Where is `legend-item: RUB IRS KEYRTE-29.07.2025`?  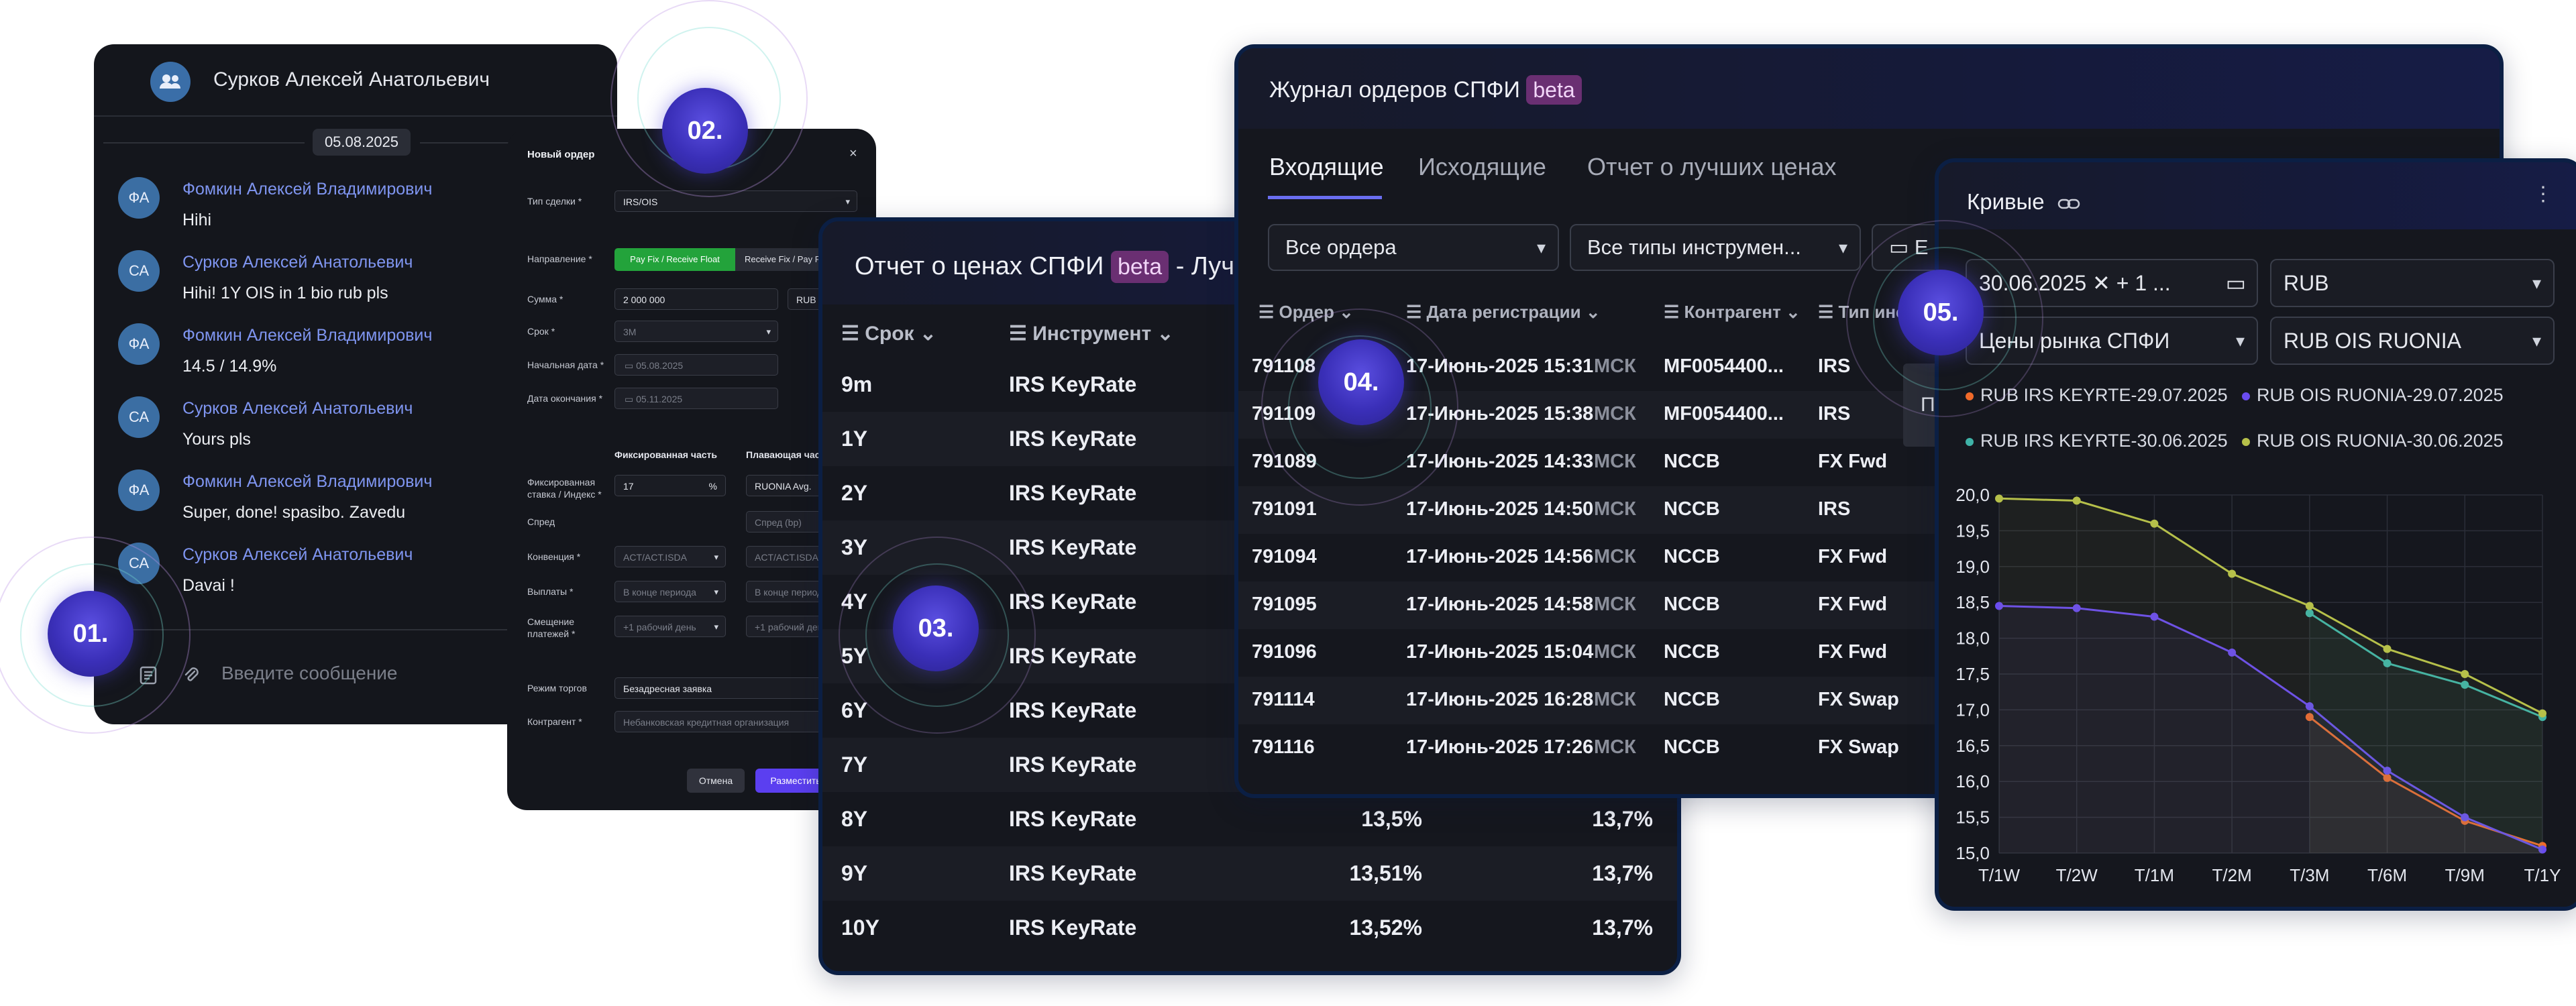
legend-item: RUB IRS KEYRTE-29.07.2025 is located at coordinates (2097, 395).